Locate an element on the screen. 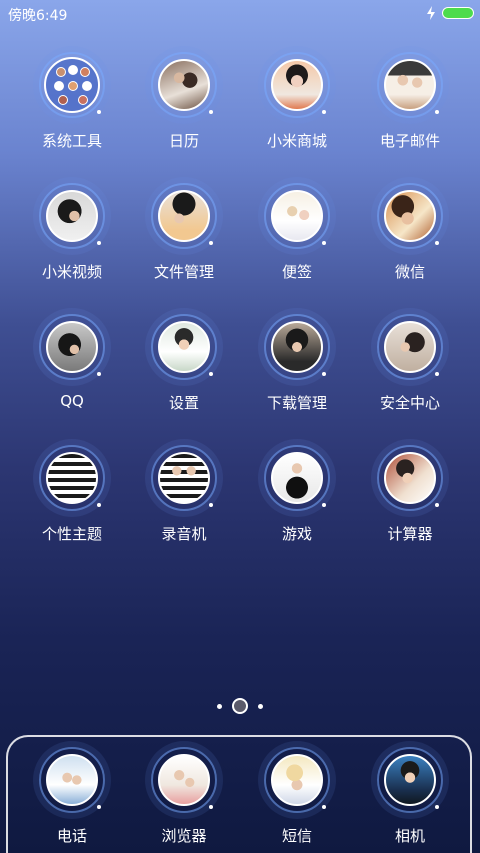 The height and width of the screenshot is (853, 480). app-label: 个性主题 is located at coordinates (71, 534).